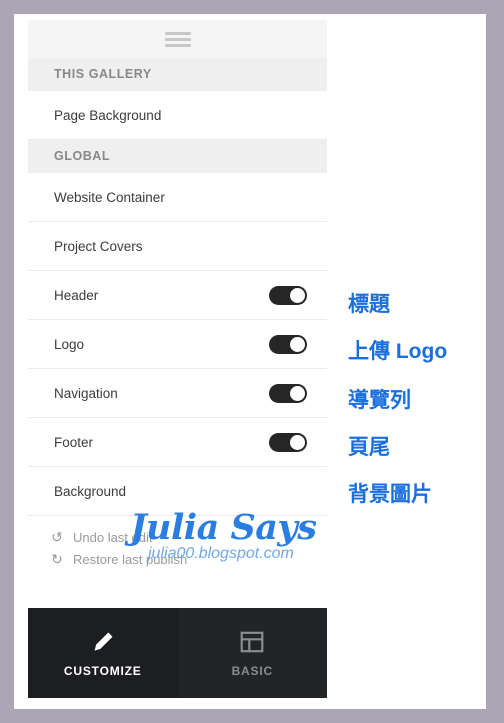  What do you see at coordinates (98, 246) in the screenshot?
I see `row-label: Project Covers` at bounding box center [98, 246].